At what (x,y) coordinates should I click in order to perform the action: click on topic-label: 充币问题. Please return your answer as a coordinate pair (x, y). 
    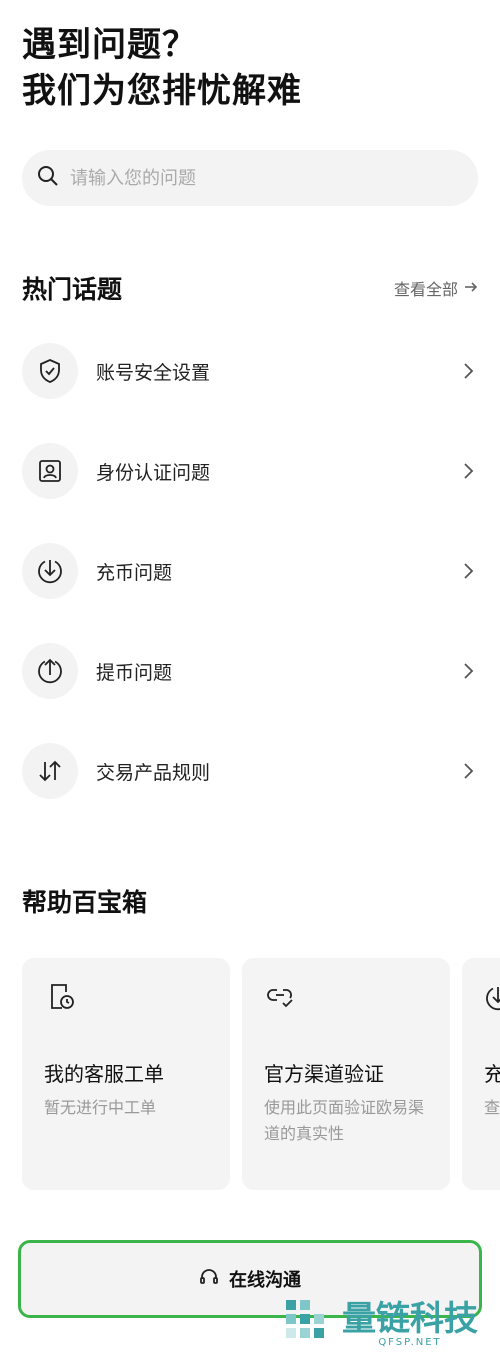
    Looking at the image, I should click on (134, 572).